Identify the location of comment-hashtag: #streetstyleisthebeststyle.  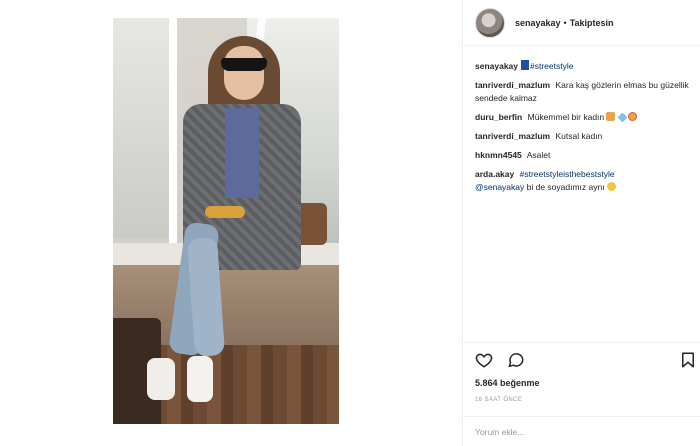
(567, 174).